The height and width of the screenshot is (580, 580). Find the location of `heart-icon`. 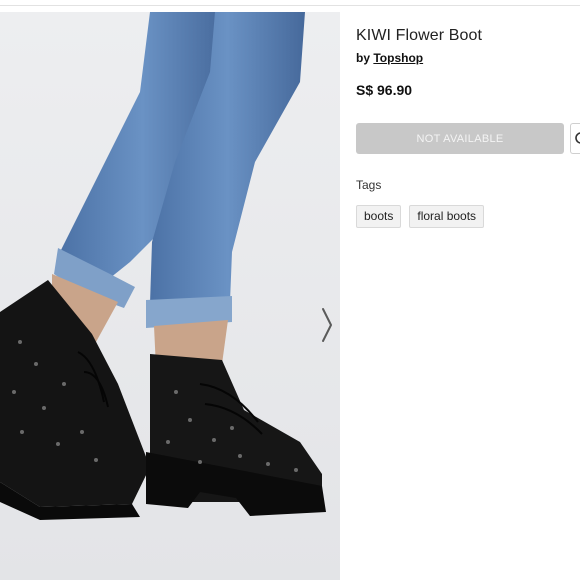

heart-icon is located at coordinates (577, 138).